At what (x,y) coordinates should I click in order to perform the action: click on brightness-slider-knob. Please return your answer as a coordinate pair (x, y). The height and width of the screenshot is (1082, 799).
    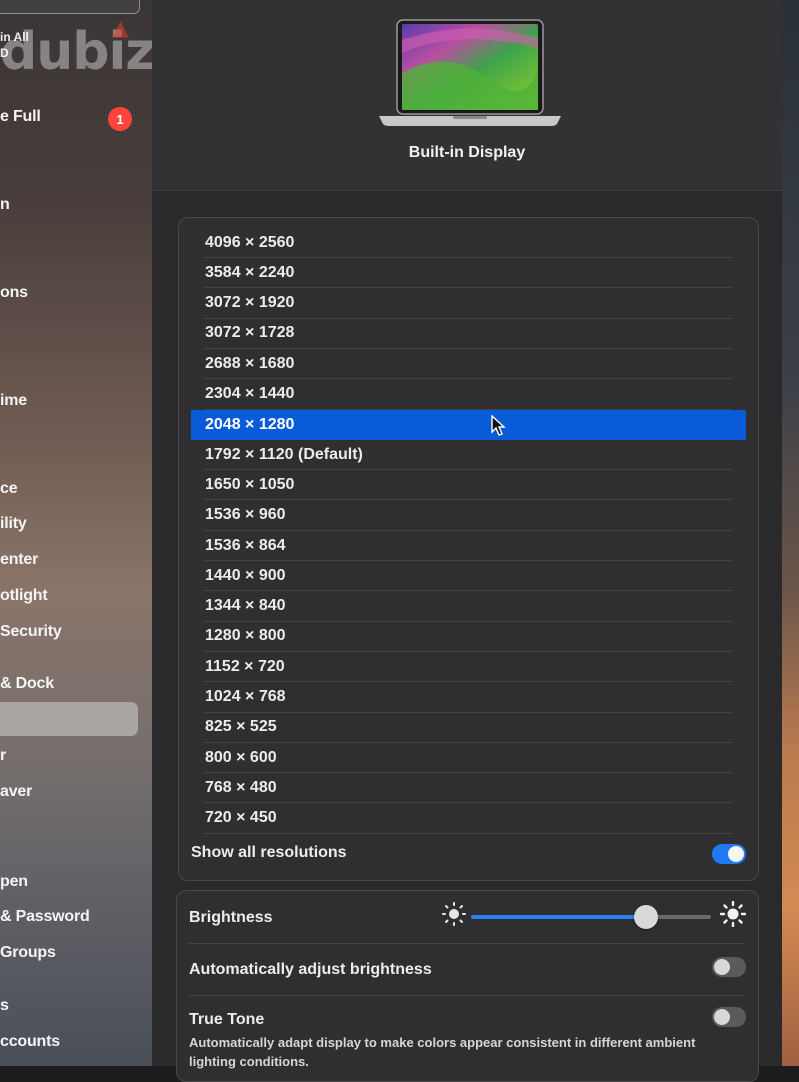
    Looking at the image, I should click on (646, 917).